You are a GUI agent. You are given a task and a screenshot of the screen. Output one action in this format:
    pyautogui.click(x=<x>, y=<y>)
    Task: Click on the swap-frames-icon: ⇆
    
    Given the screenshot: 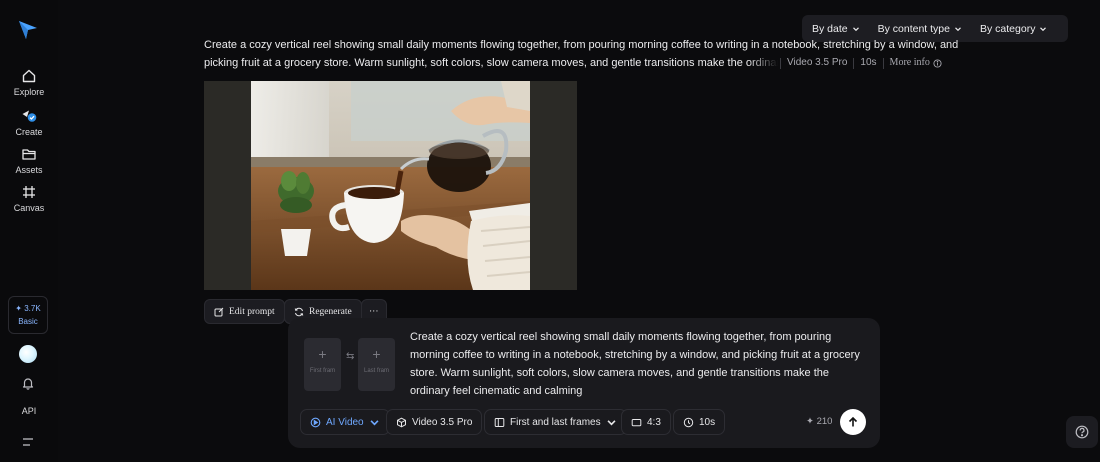 What is the action you would take?
    pyautogui.click(x=350, y=356)
    